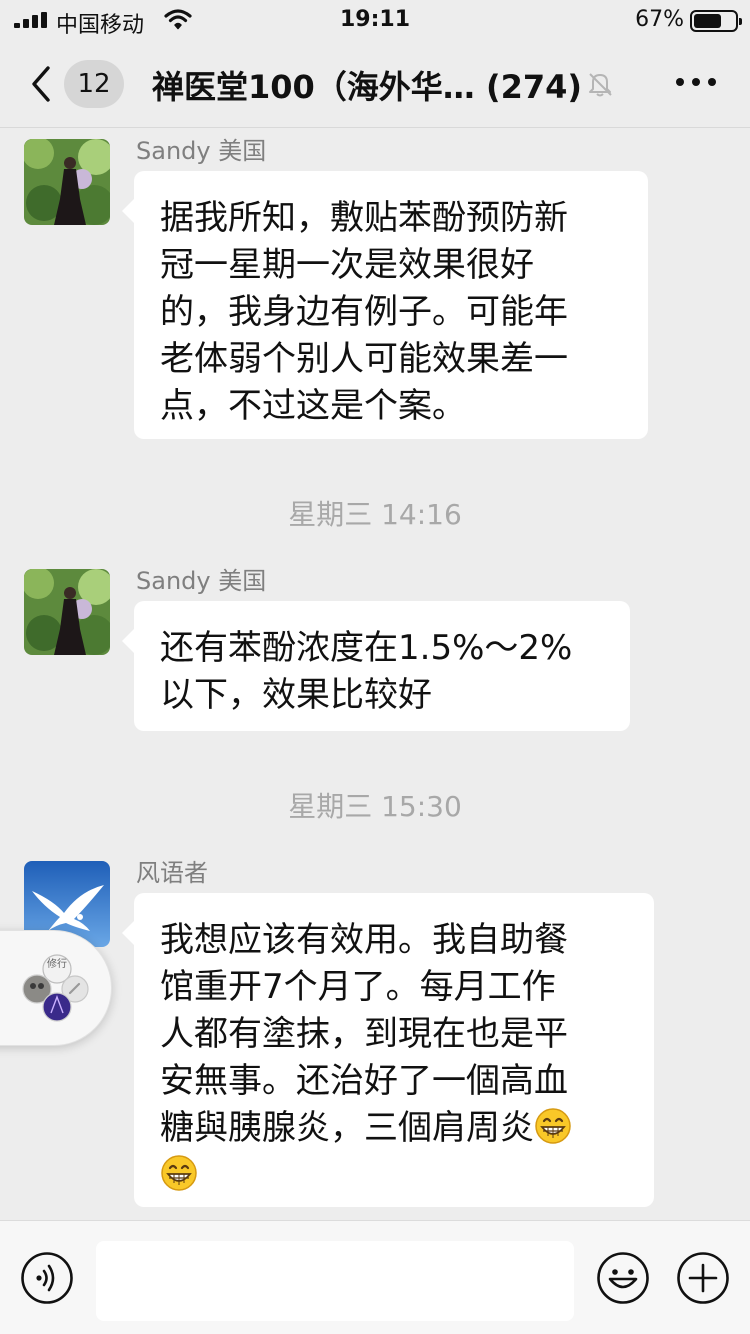 The width and height of the screenshot is (750, 1334). What do you see at coordinates (364, 940) in the screenshot?
I see `message-line: 我想应该有效用。我自助餐` at bounding box center [364, 940].